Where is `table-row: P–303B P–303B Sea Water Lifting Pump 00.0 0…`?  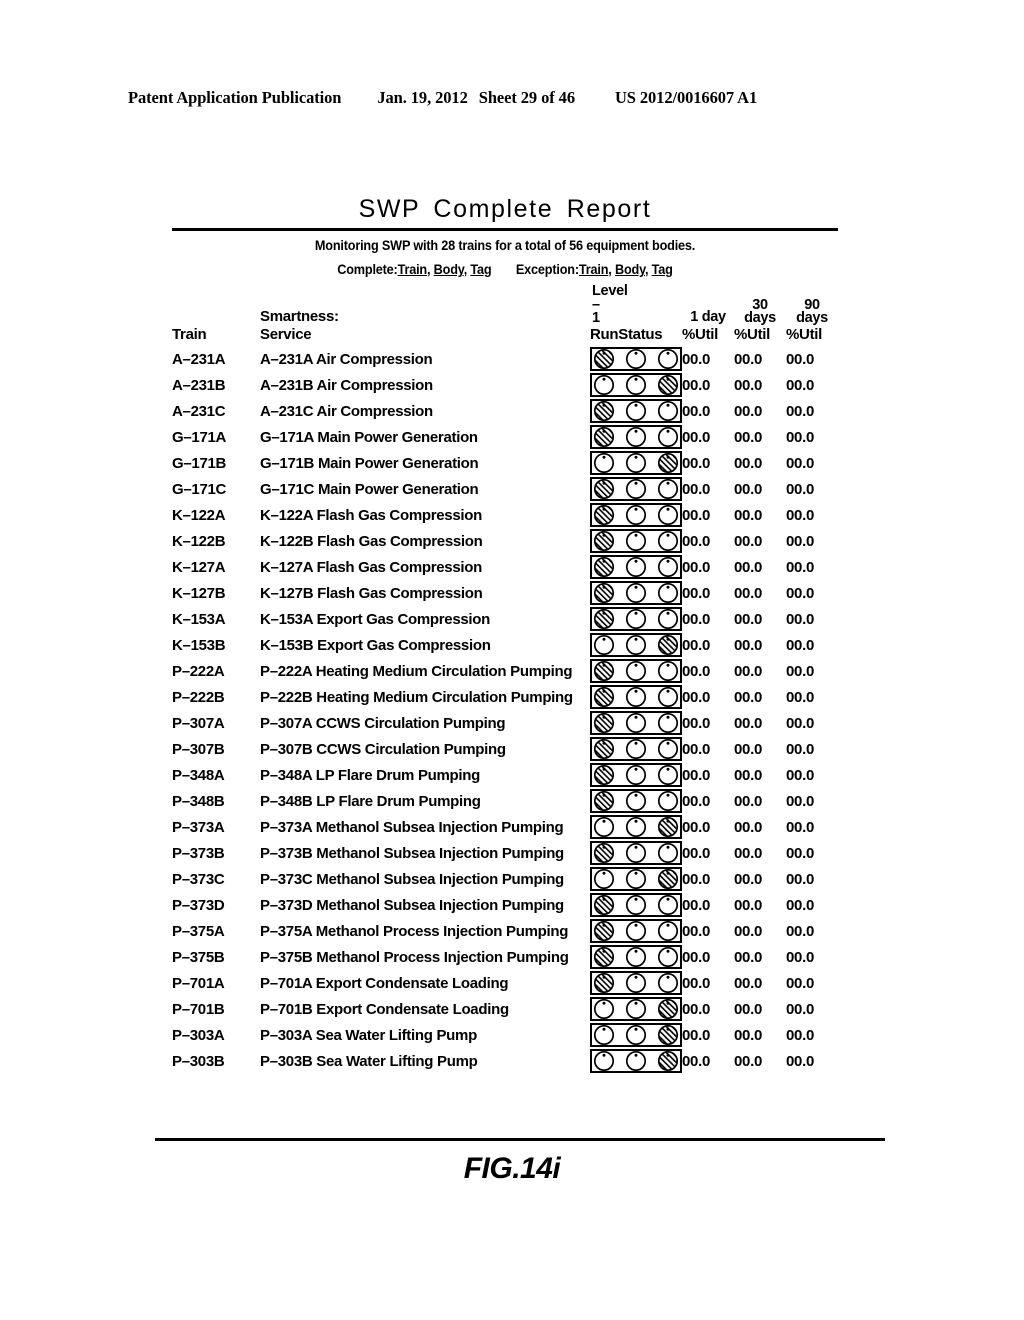 table-row: P–303B P–303B Sea Water Lifting Pump 00.0 0… is located at coordinates (505, 1061).